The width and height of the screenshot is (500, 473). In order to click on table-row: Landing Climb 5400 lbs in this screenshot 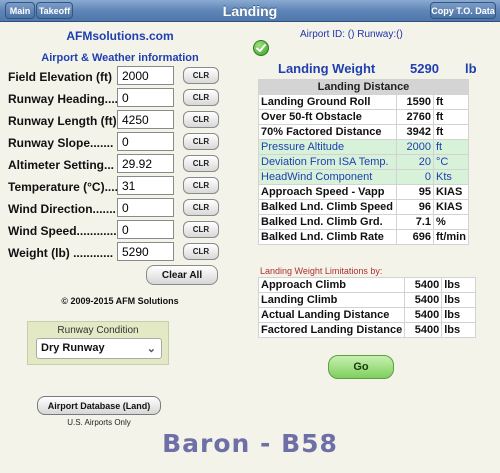, I will do `click(367, 300)`.